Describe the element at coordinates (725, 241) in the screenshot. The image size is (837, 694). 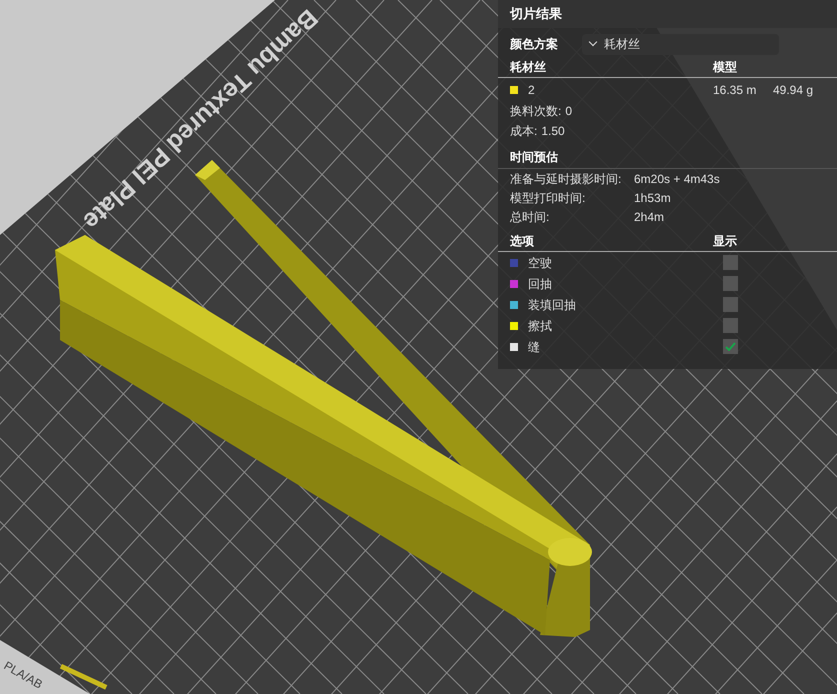
I see `column-header: 显示` at that location.